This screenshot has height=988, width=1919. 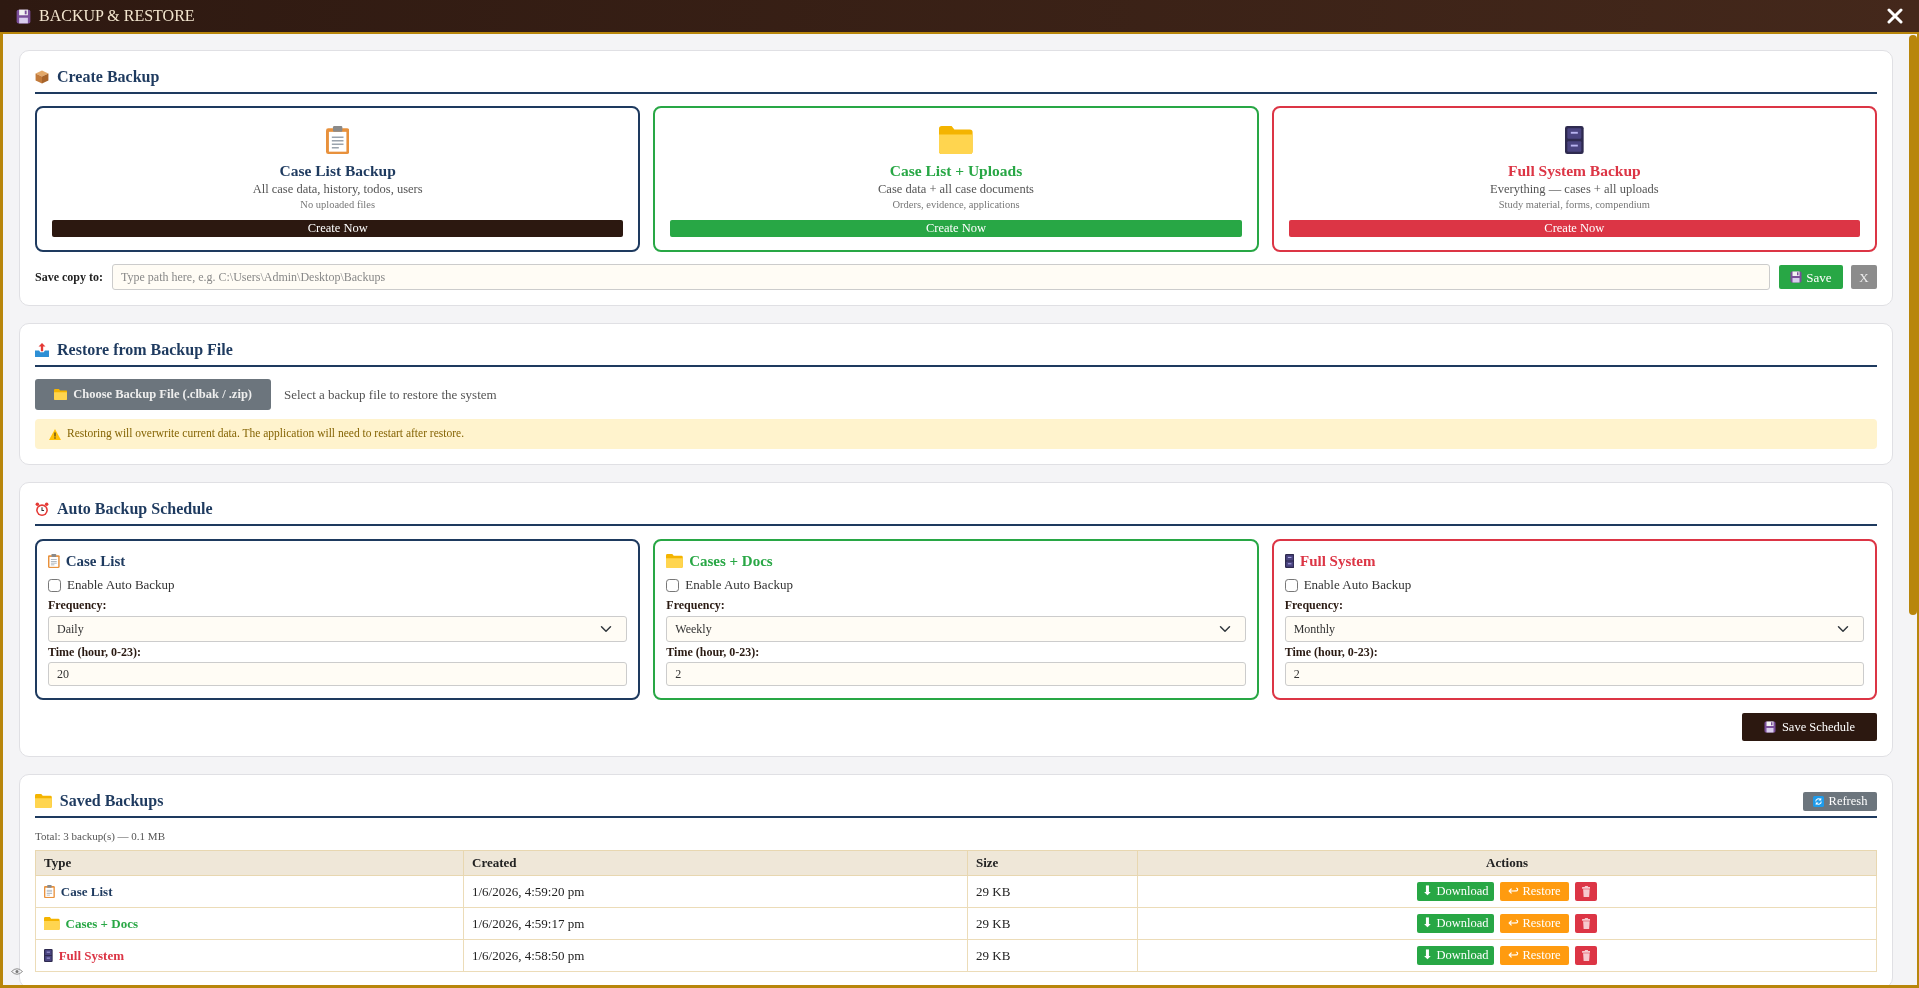 I want to click on option-note: Orders, evidence, applications, so click(x=956, y=204).